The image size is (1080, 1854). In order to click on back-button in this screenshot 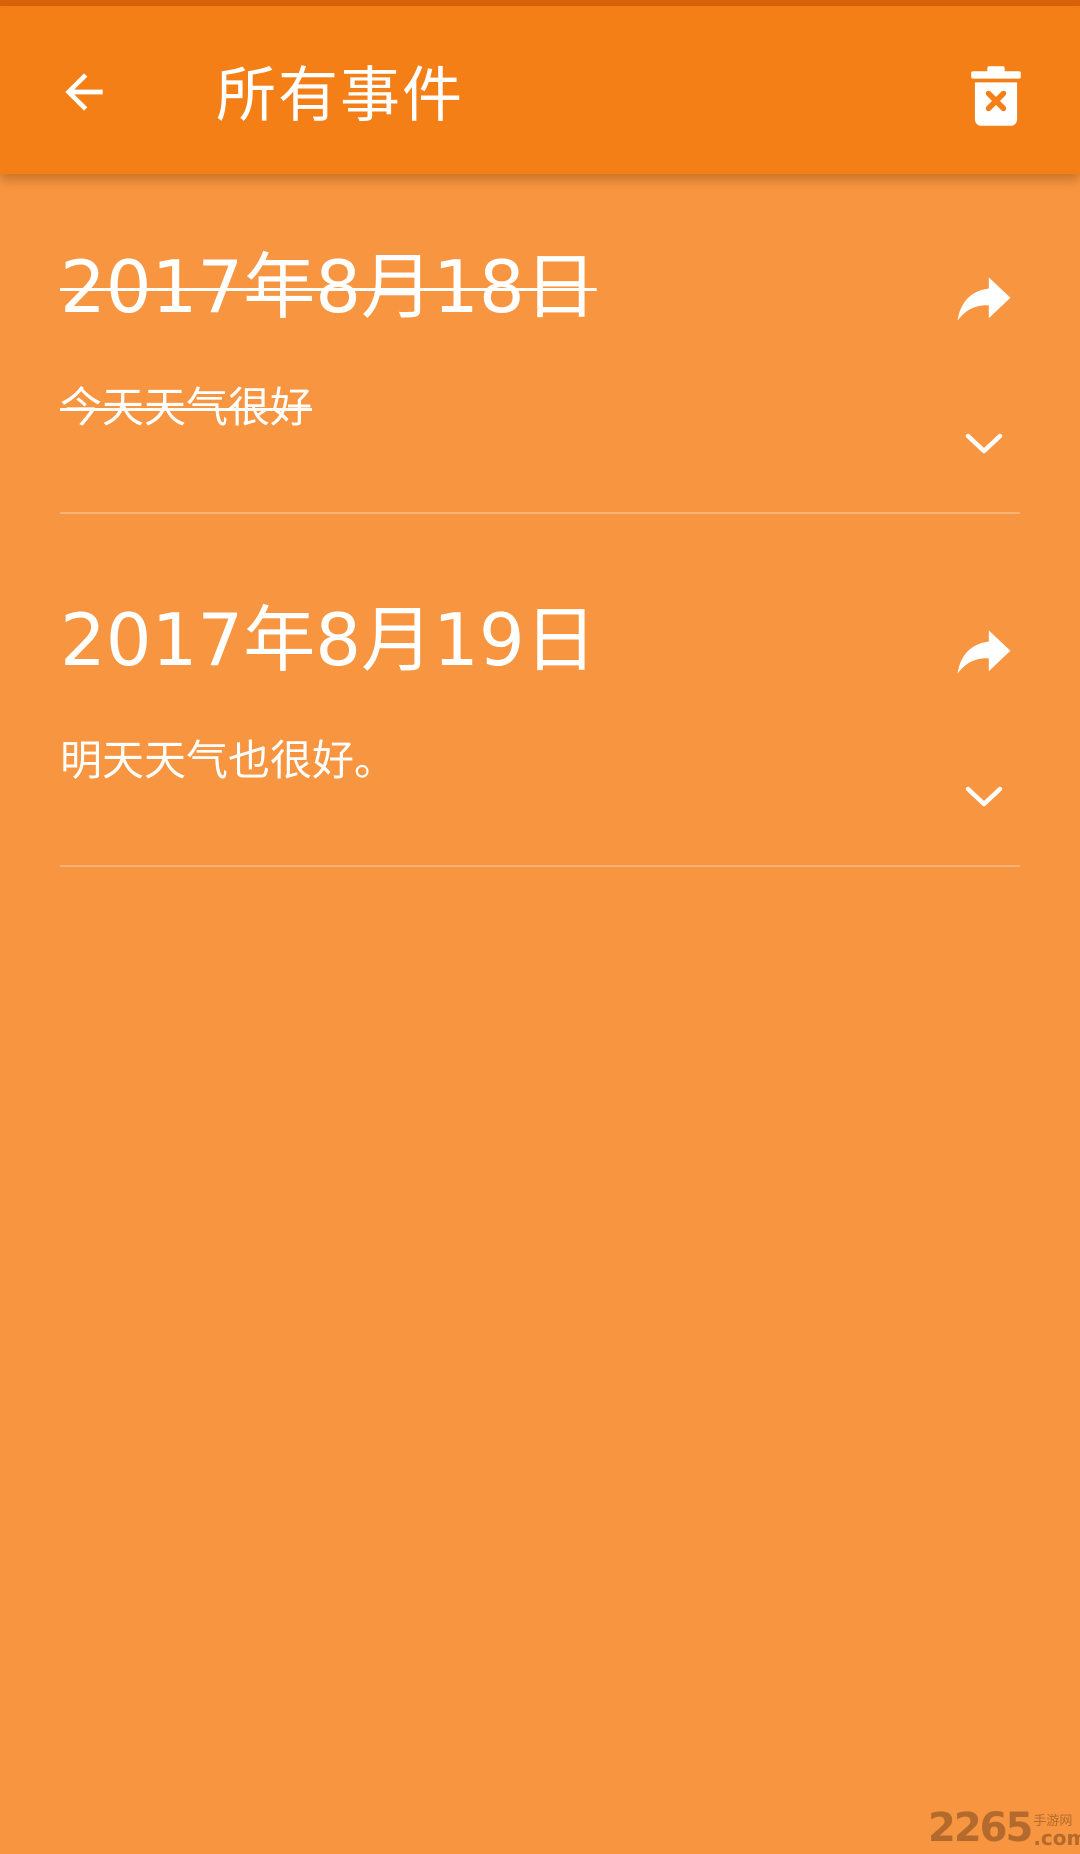, I will do `click(84, 92)`.